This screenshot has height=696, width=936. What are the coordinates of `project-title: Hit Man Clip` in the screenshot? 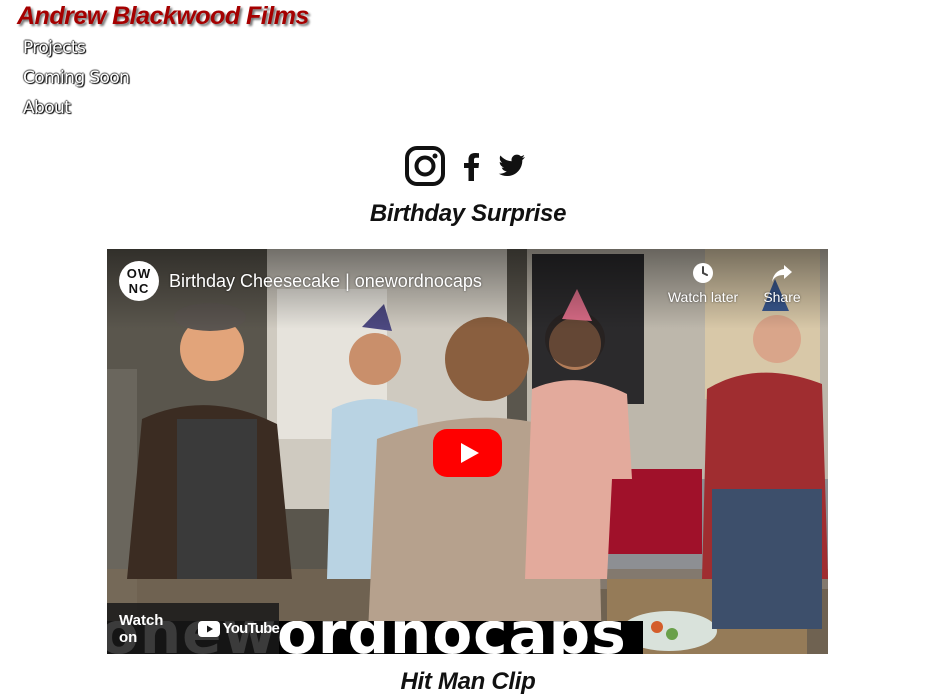 It's located at (468, 681).